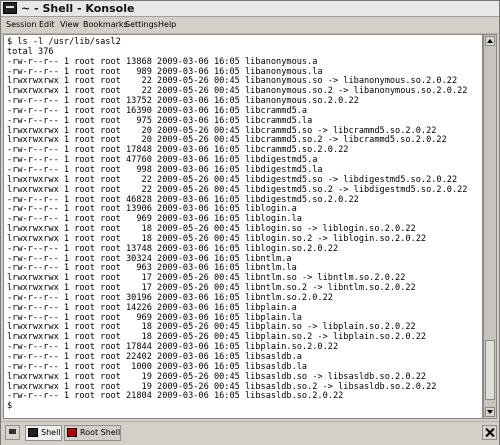 This screenshot has height=445, width=500. I want to click on scroll-up-icon, so click(490, 41).